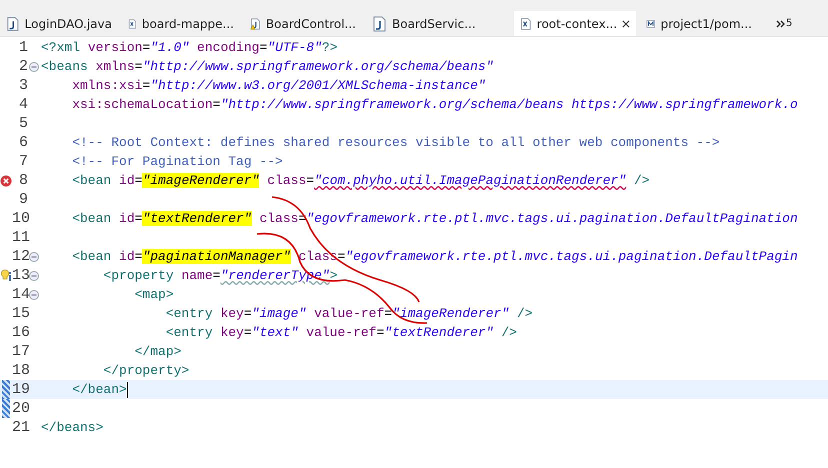 This screenshot has height=468, width=828. Describe the element at coordinates (348, 314) in the screenshot. I see `code-line: <entry key="image" value-ref="imageRenderer" />` at that location.